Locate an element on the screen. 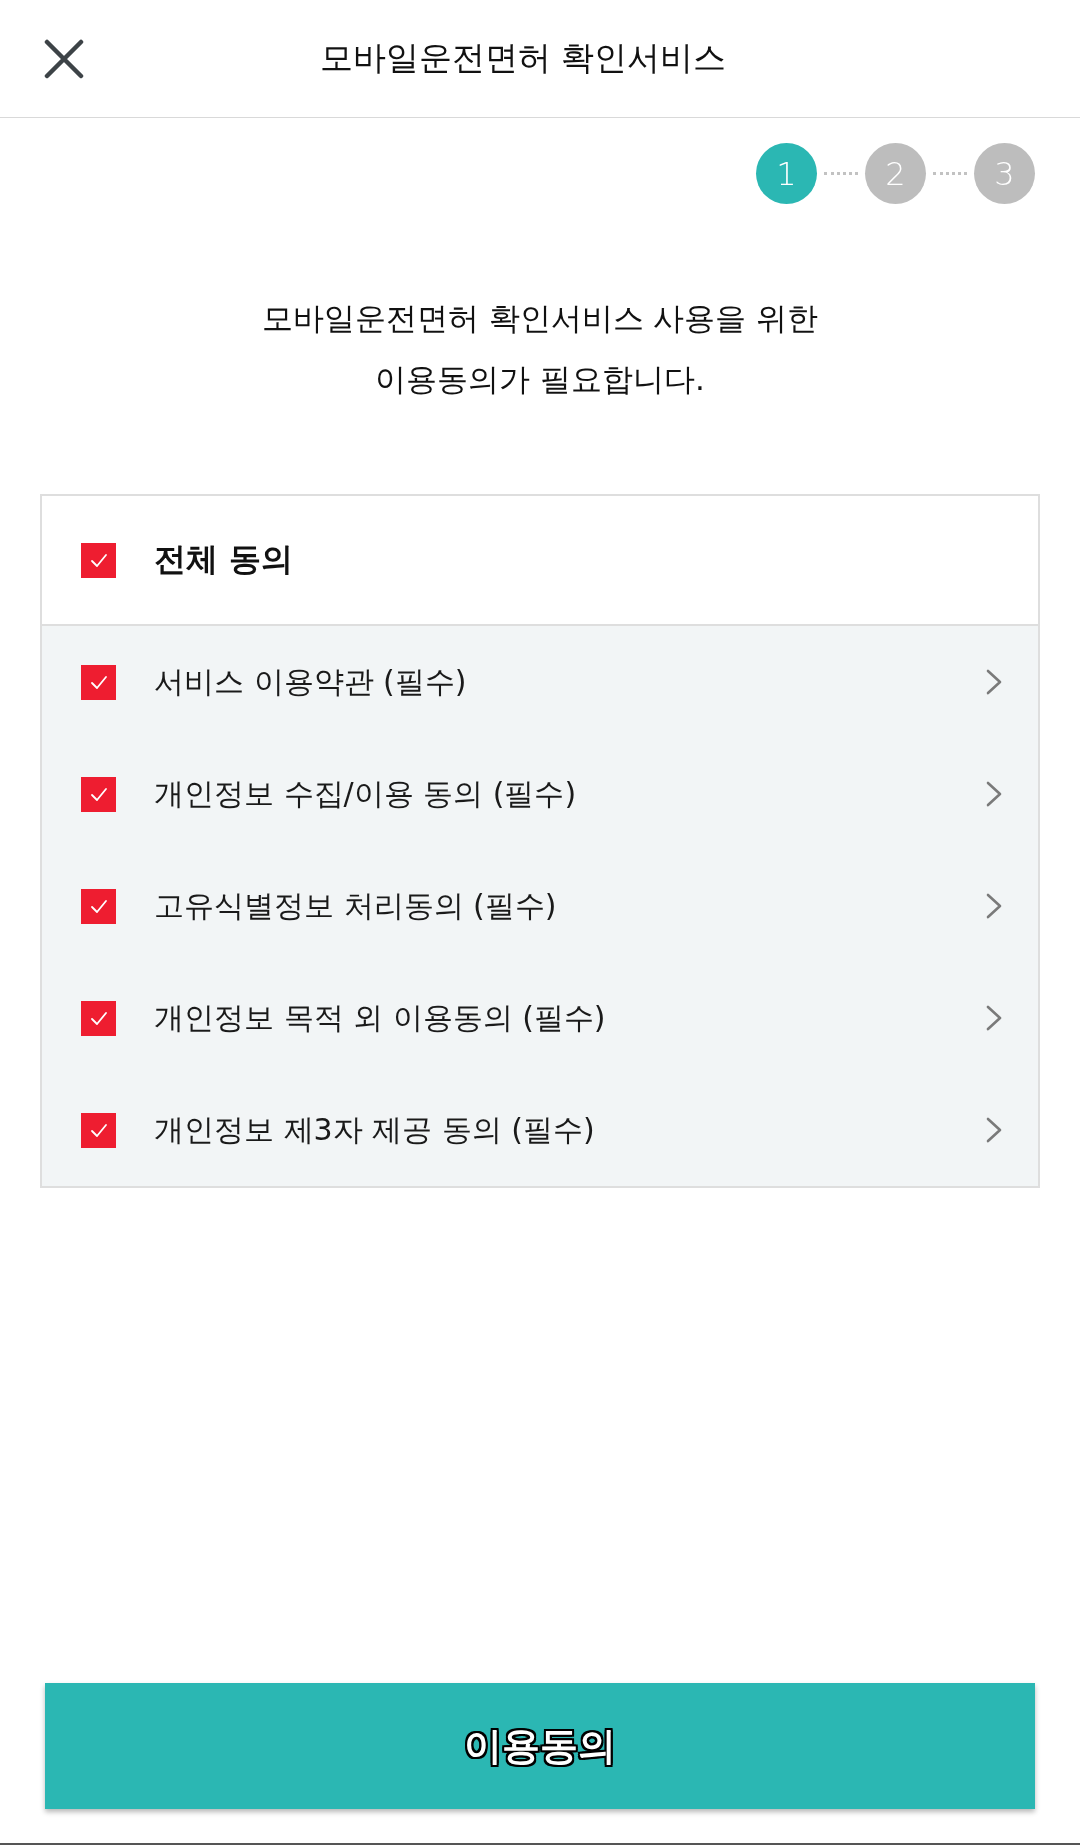 Image resolution: width=1080 pixels, height=1845 pixels. term-label: 개인정보 수집/이용 동의 (필수) is located at coordinates (365, 793).